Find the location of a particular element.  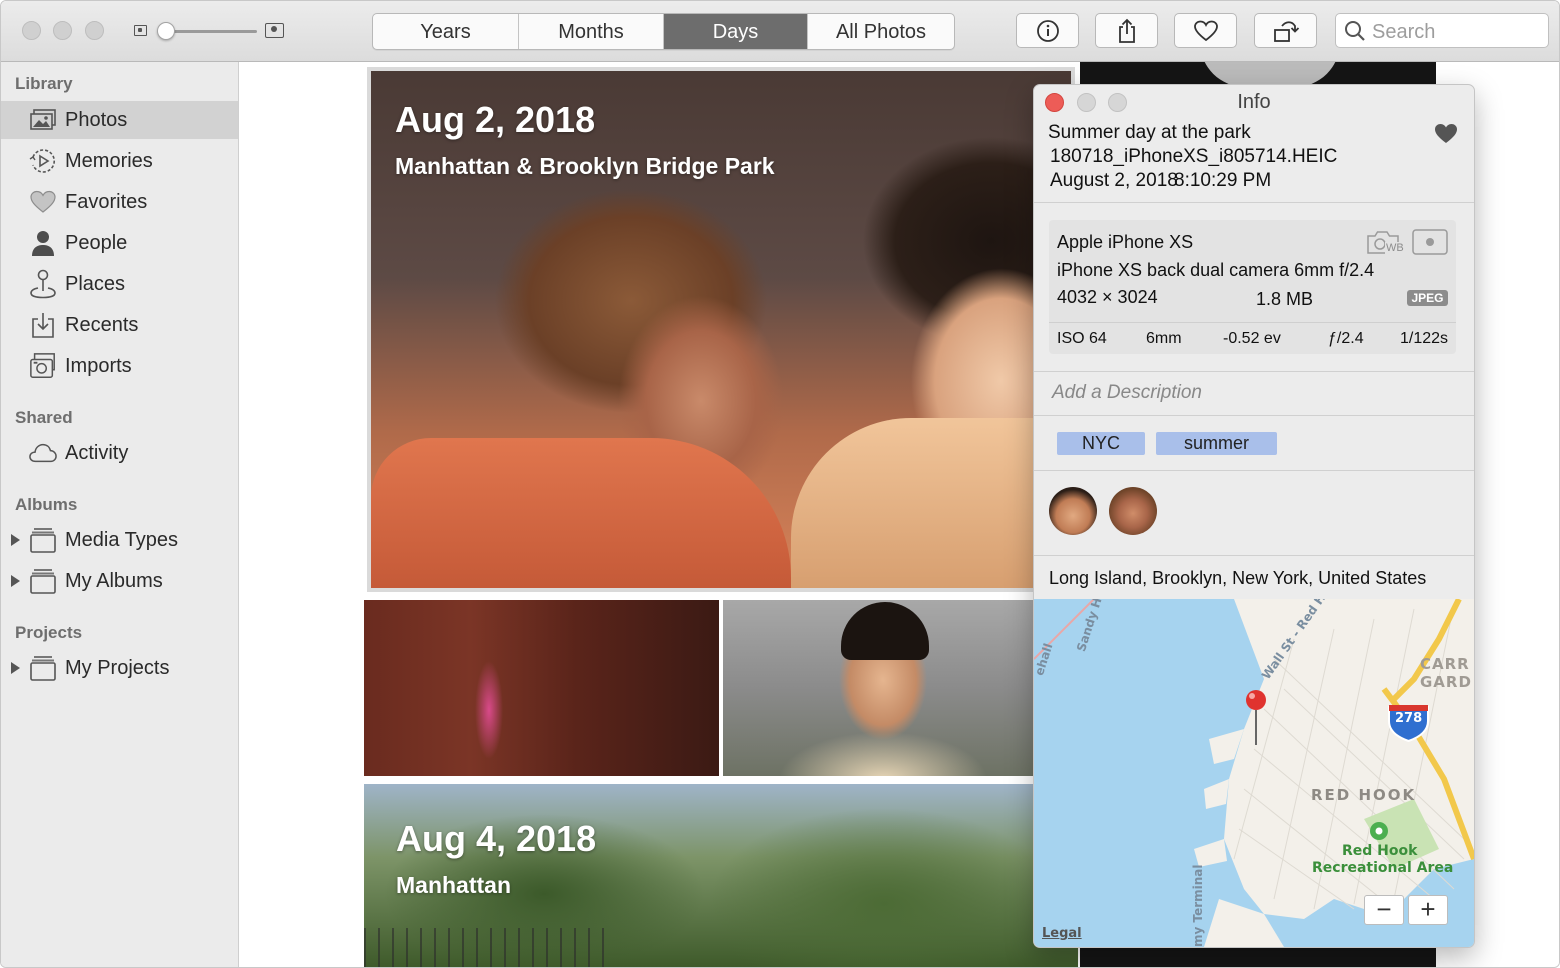

exif-focal-length: 6mm is located at coordinates (1164, 338).